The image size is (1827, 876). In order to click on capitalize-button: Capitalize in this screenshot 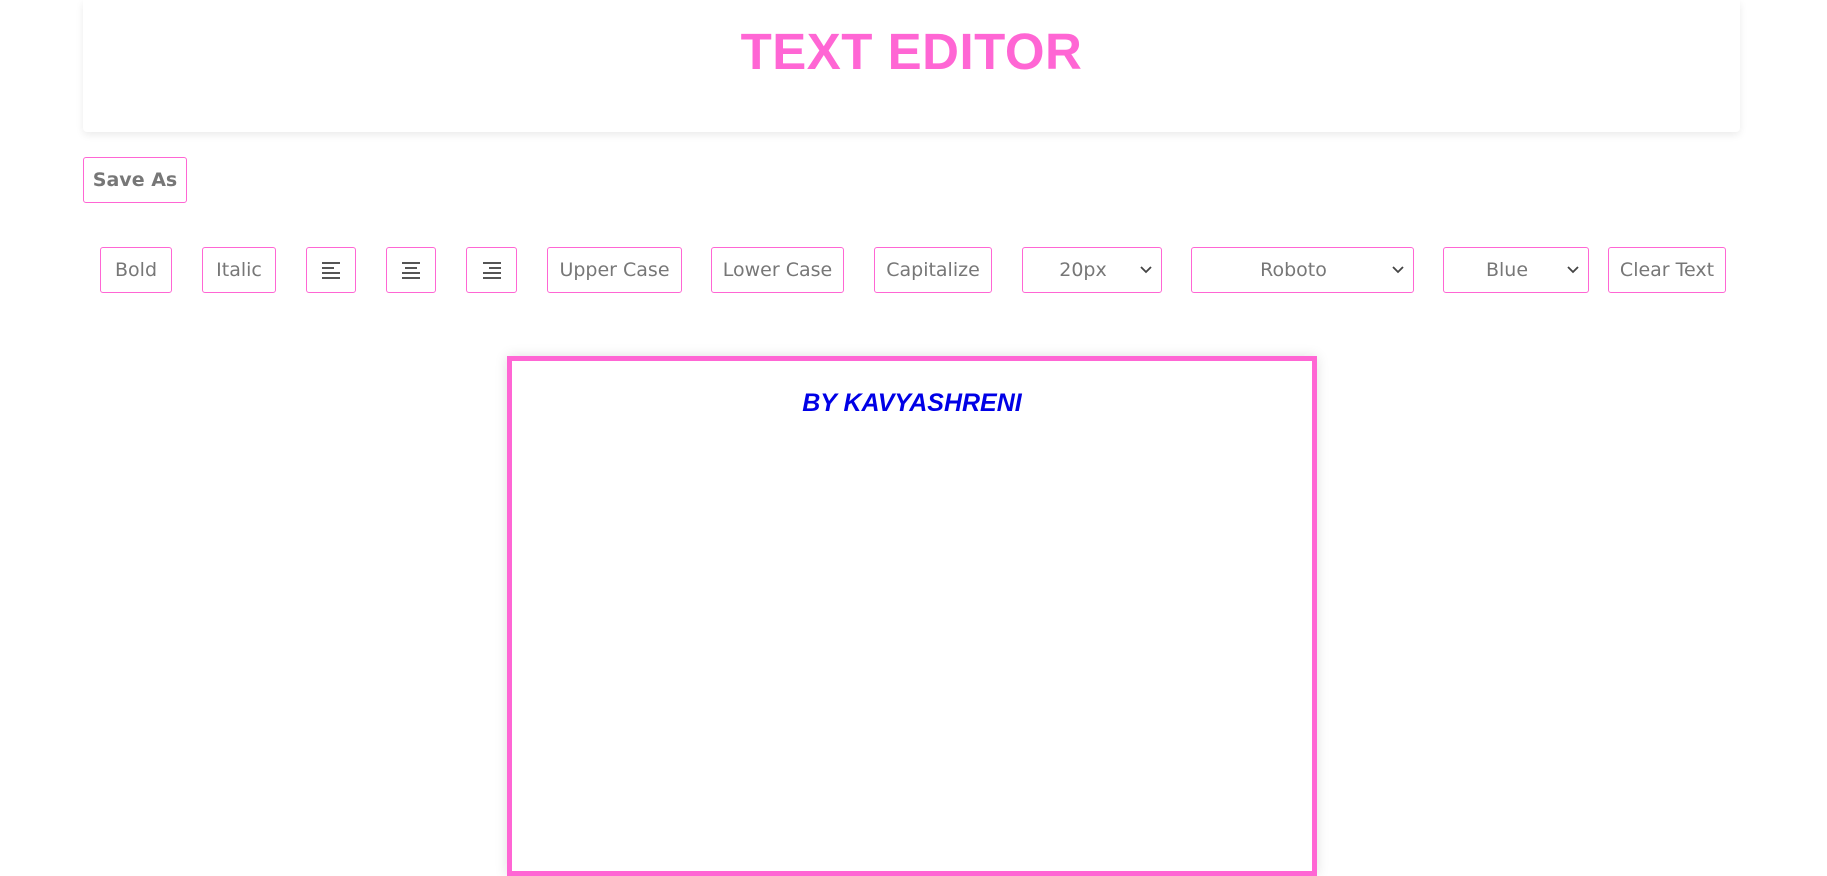, I will do `click(933, 270)`.